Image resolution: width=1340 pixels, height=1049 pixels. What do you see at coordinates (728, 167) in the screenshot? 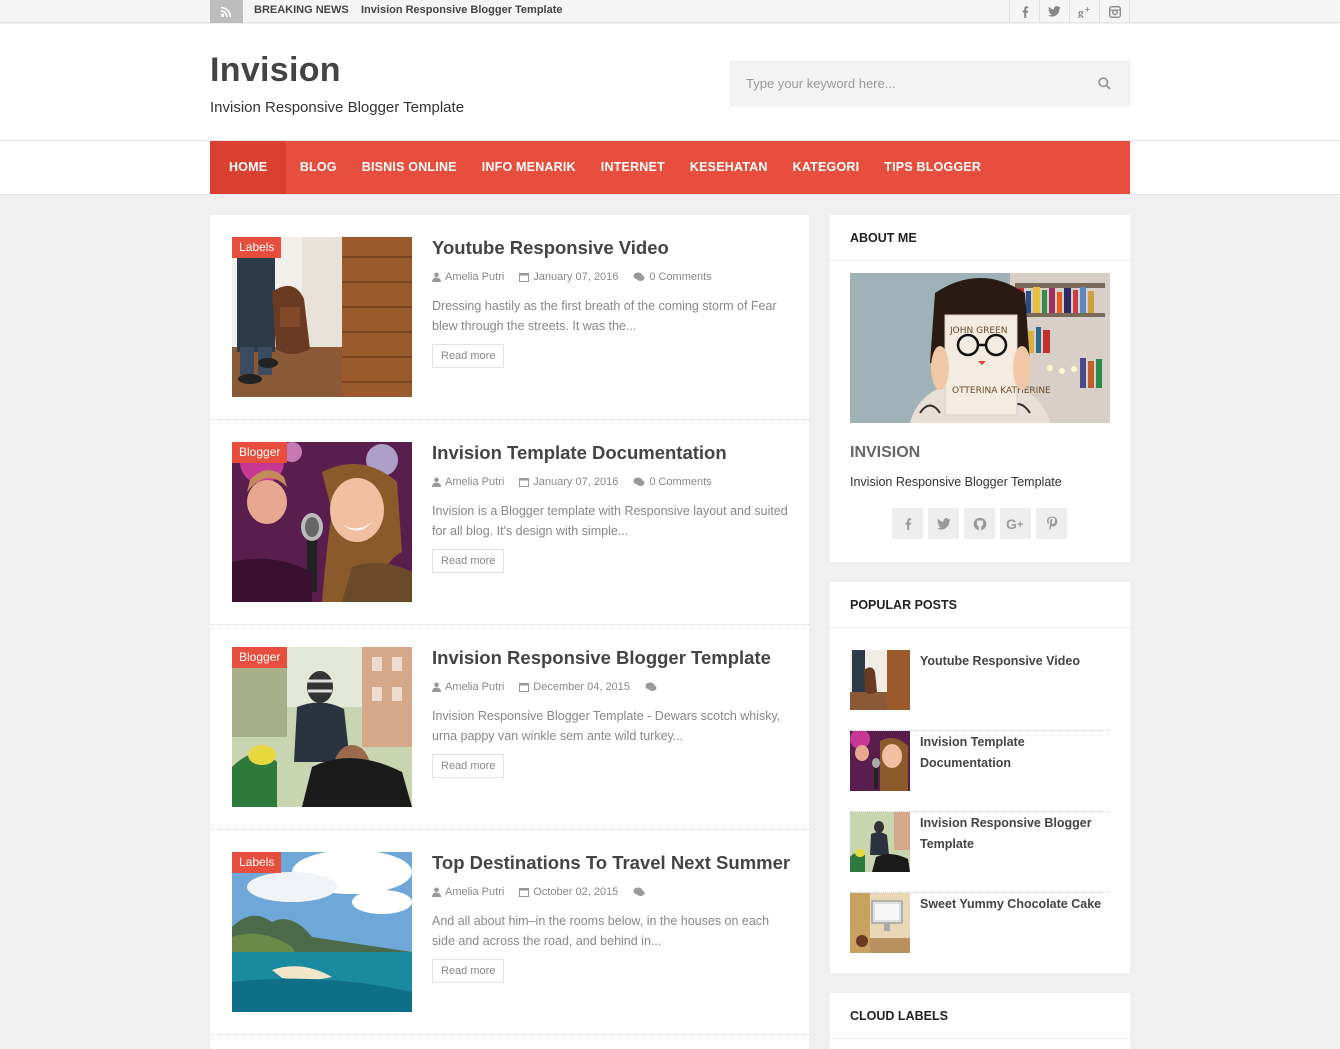
I see `nav-item-kesehatan: KESEHATAN` at bounding box center [728, 167].